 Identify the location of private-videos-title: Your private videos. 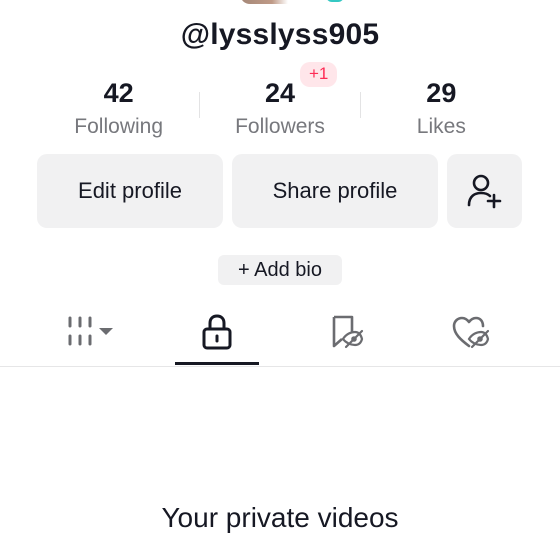
(280, 517).